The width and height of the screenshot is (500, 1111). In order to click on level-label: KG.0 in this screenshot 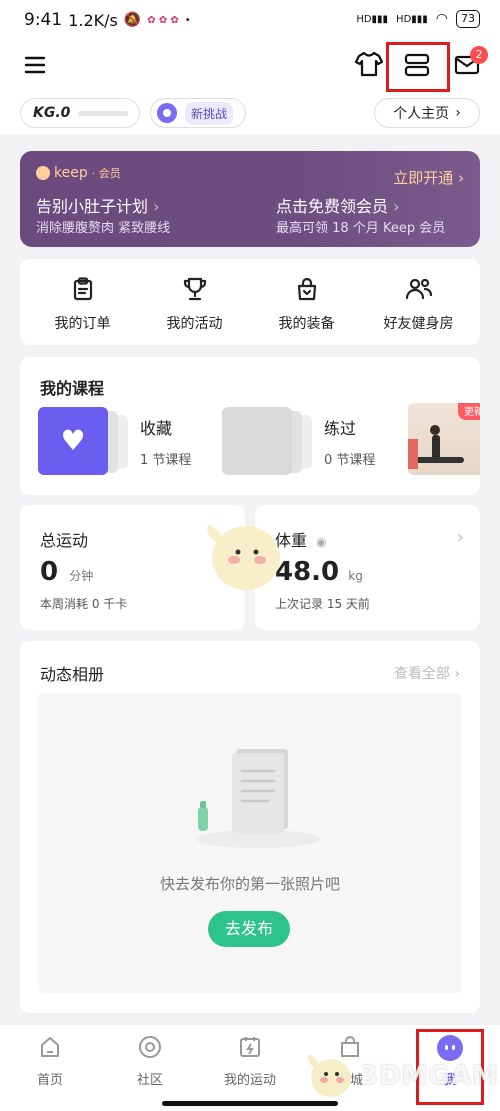, I will do `click(52, 113)`.